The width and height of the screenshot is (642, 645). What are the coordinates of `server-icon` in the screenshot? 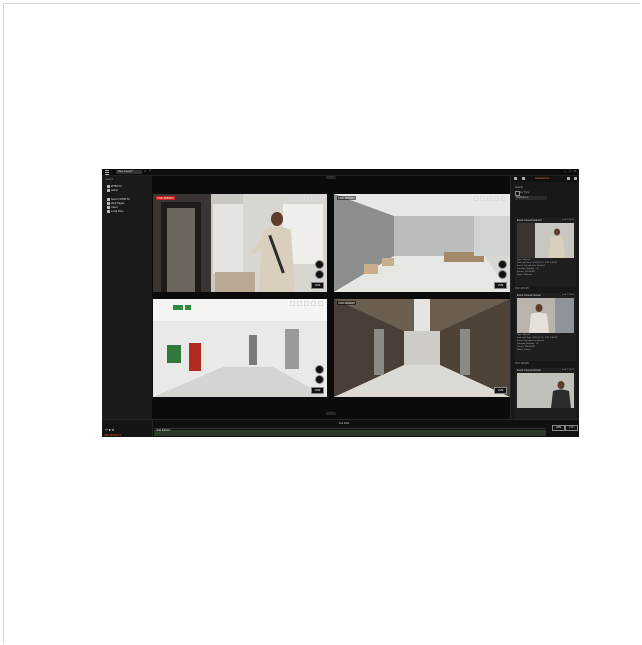 It's located at (108, 186).